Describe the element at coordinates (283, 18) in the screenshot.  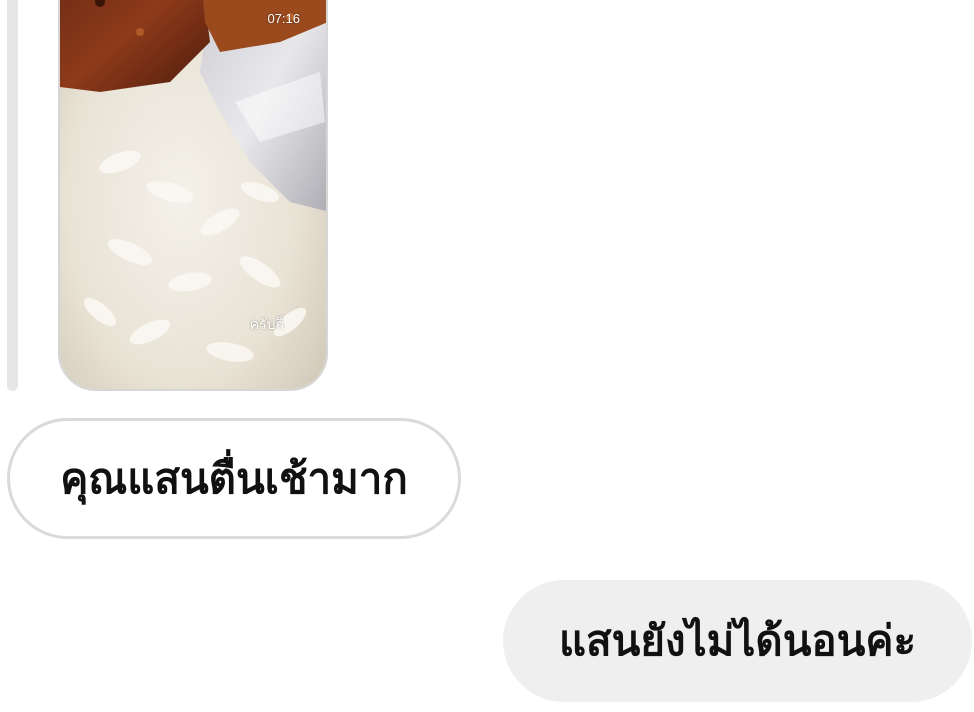
I see `story-timestamp: 07:16` at that location.